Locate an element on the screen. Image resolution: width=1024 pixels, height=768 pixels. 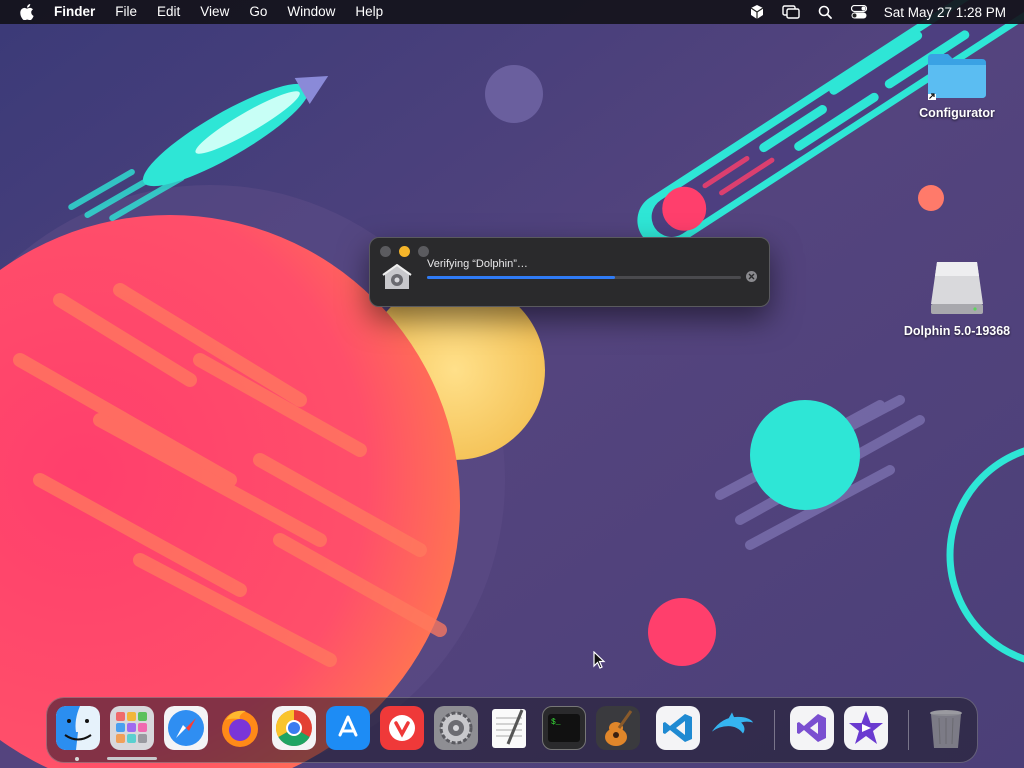
close-window-button is located at coordinates (385, 251).